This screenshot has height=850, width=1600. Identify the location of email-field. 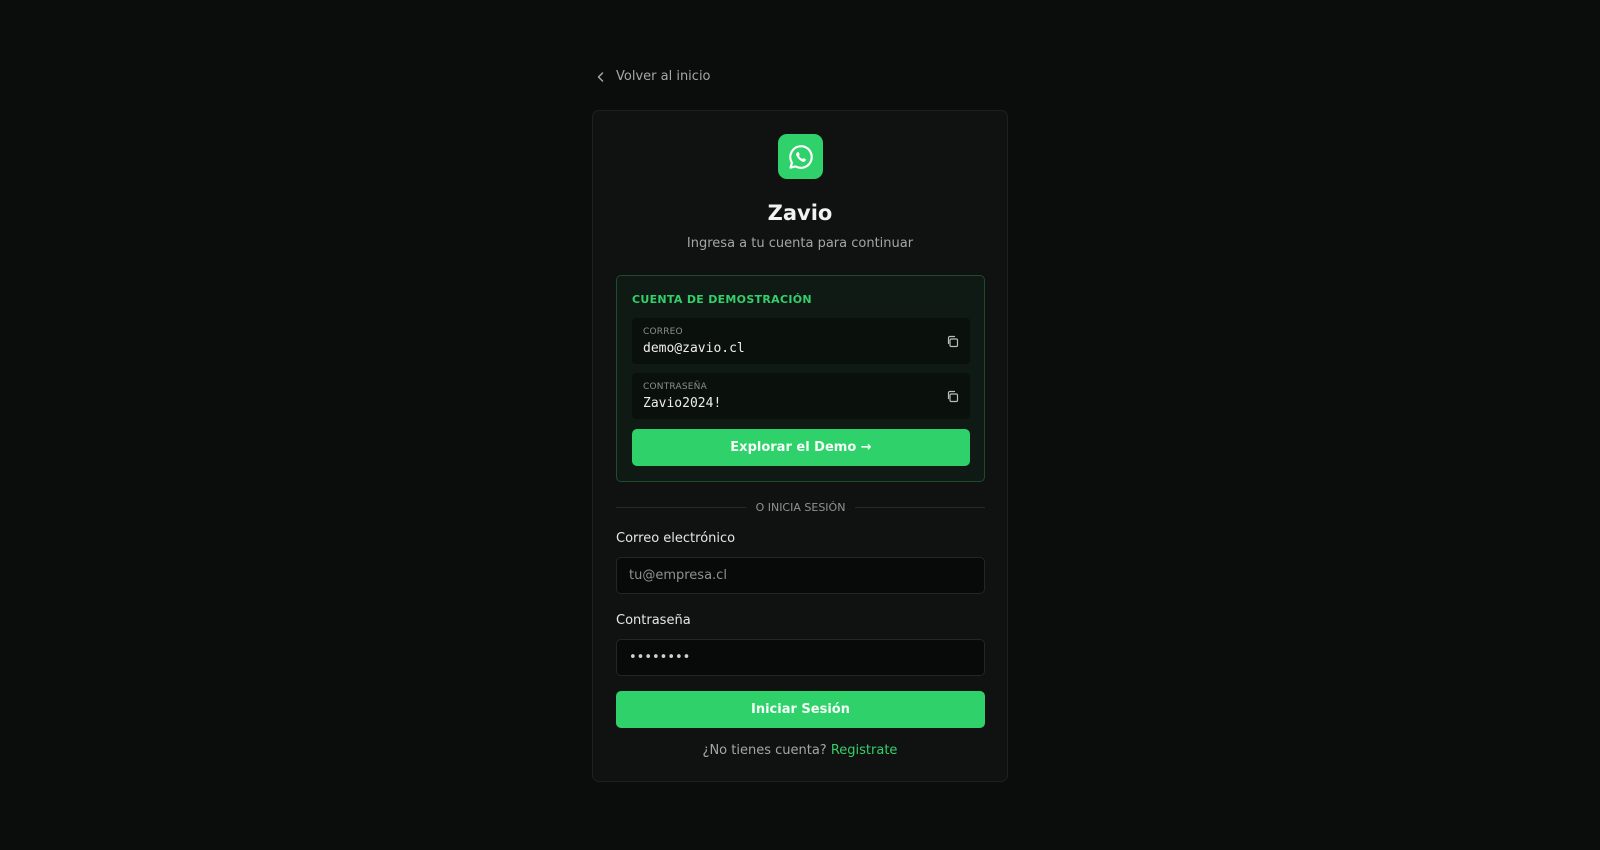
(800, 575).